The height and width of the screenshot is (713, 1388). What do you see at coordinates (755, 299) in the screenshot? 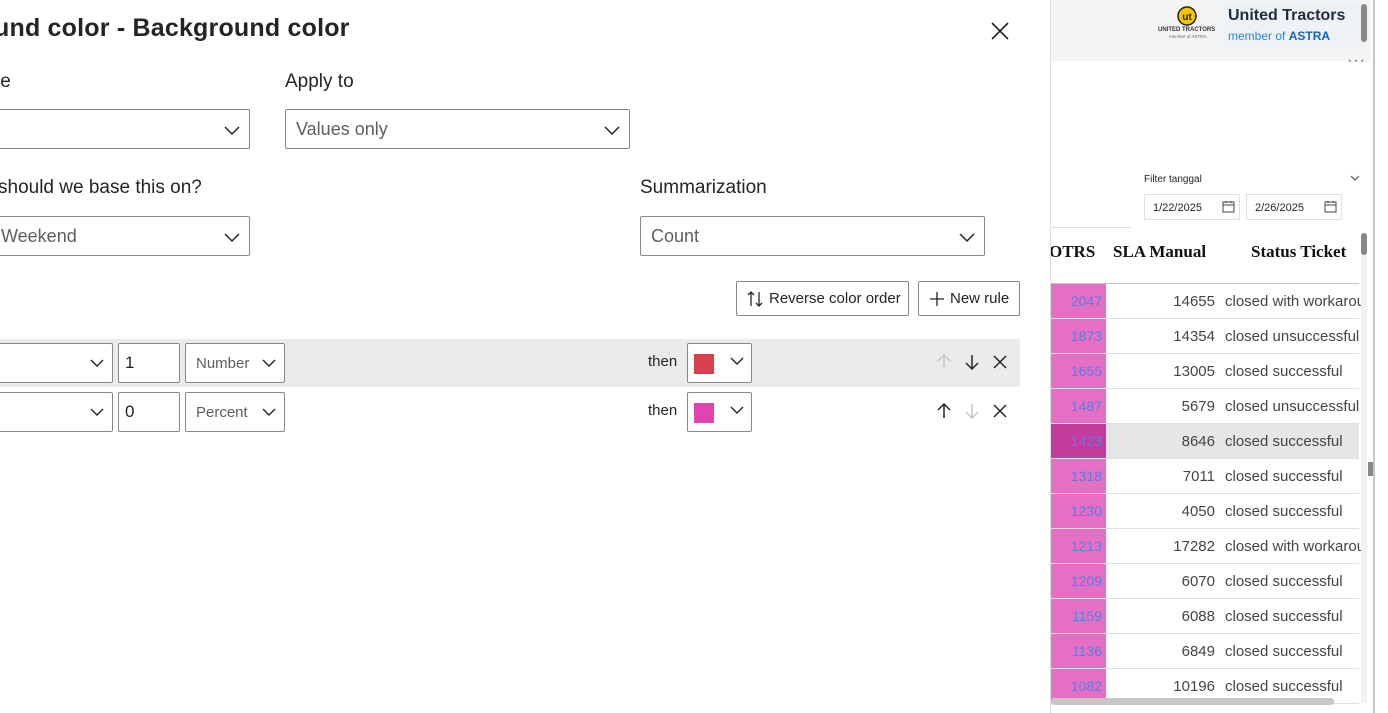
I see `sort-arrows-icon` at bounding box center [755, 299].